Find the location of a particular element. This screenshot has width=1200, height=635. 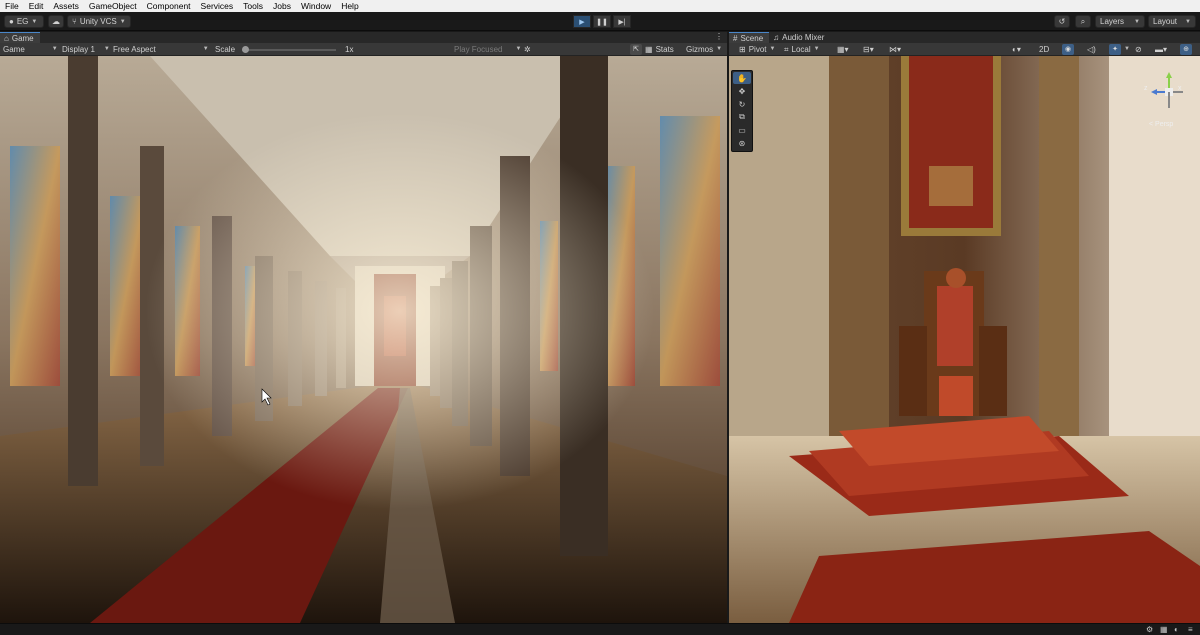

lighting-toggle: ◉ is located at coordinates (1068, 49).